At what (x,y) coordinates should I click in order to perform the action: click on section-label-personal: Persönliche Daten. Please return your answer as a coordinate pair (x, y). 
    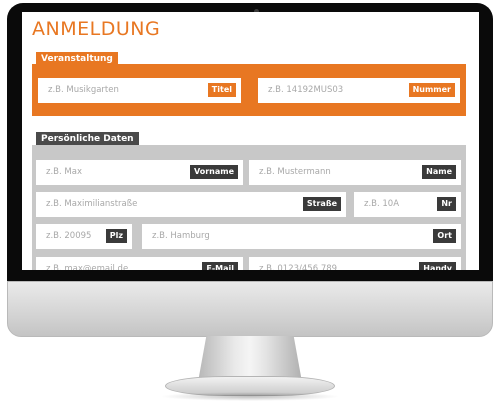
    Looking at the image, I should click on (87, 139).